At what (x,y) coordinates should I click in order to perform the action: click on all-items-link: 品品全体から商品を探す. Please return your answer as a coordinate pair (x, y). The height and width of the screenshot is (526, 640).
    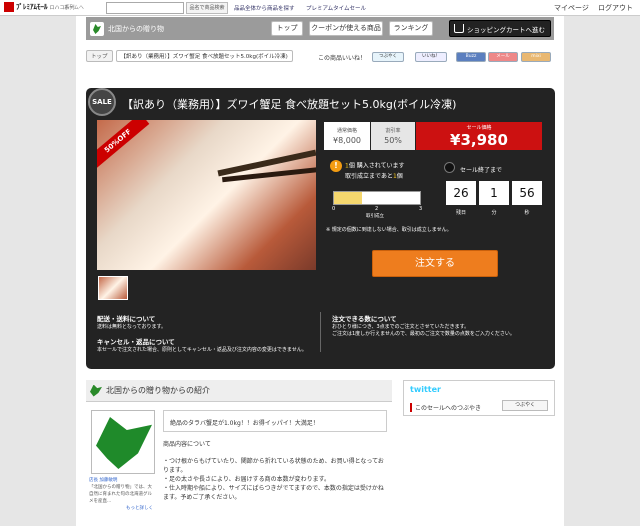
    Looking at the image, I should click on (264, 8).